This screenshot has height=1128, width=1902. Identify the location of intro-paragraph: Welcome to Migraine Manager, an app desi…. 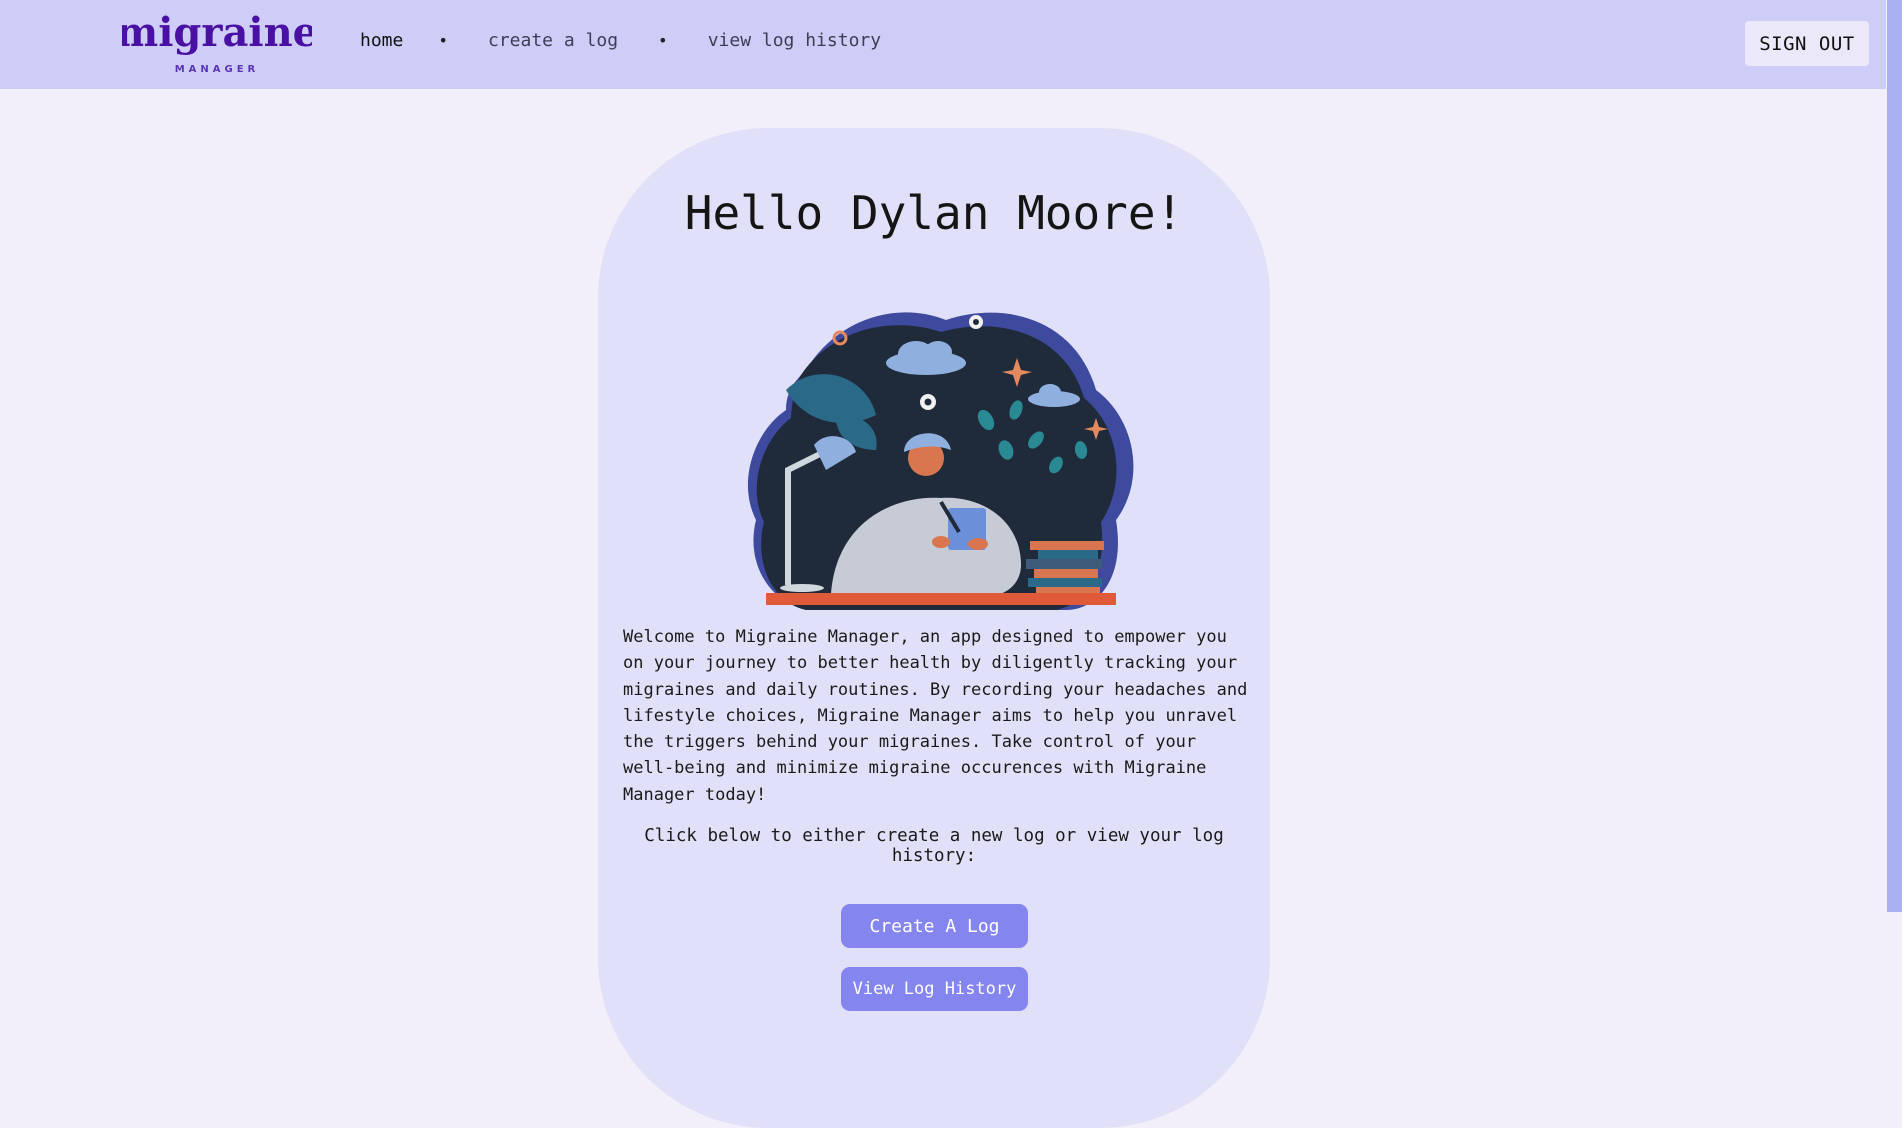
(935, 716).